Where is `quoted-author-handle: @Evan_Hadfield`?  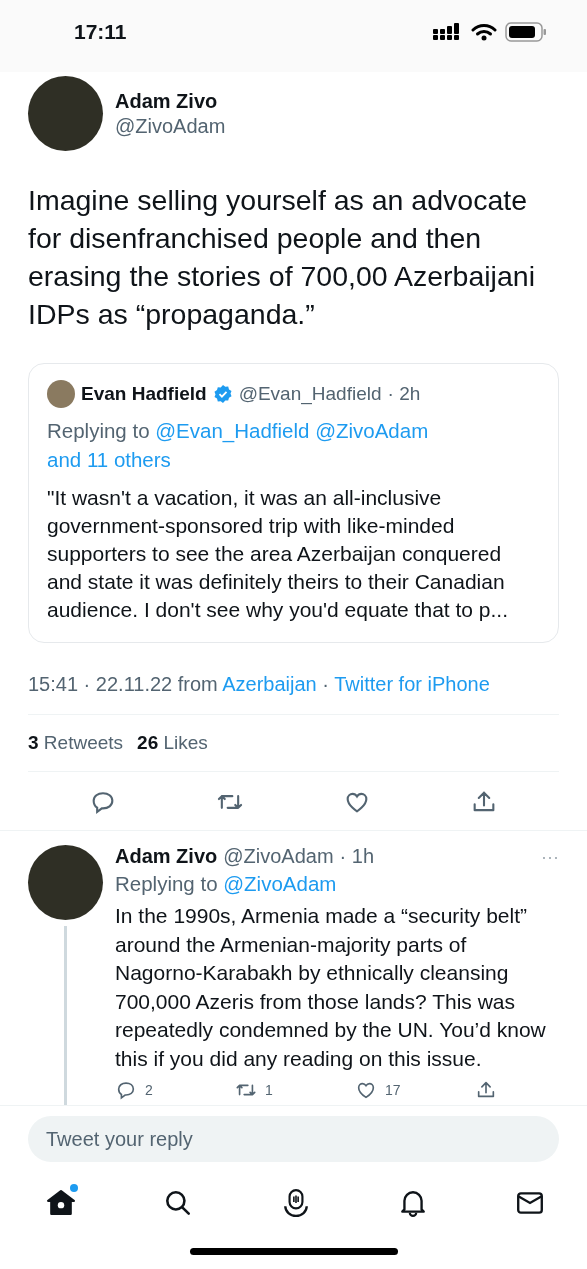 quoted-author-handle: @Evan_Hadfield is located at coordinates (310, 394).